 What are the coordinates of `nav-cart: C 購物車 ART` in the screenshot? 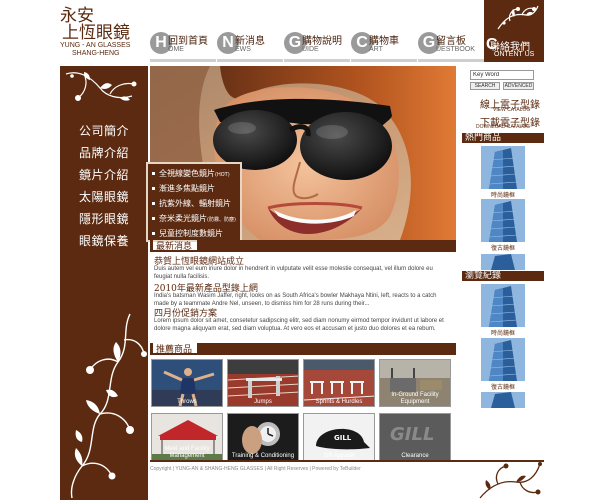 It's located at (384, 46).